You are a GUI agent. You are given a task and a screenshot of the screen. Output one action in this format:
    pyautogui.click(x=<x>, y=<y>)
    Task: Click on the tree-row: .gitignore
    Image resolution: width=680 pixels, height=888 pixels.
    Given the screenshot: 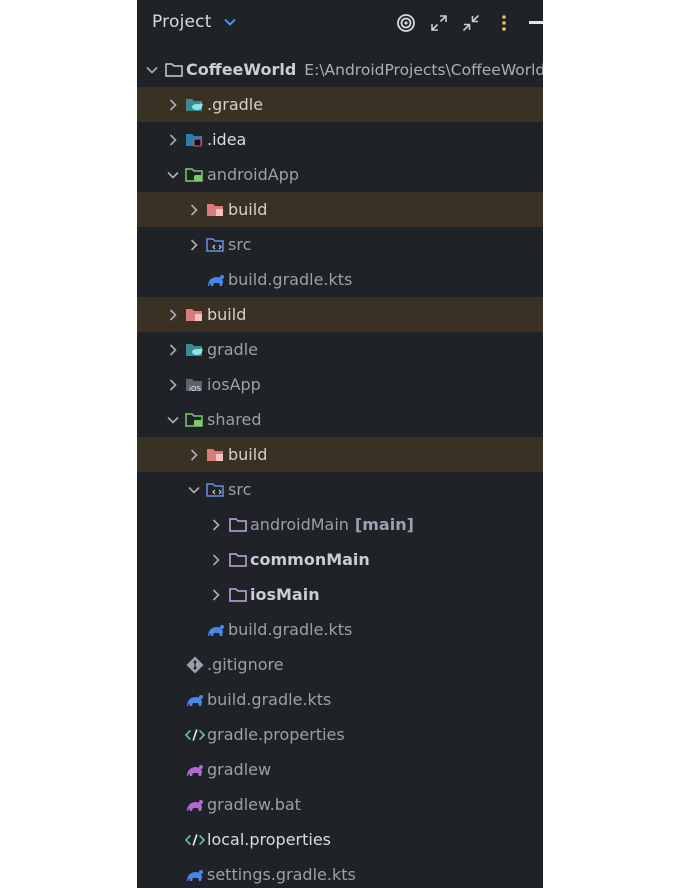 What is the action you would take?
    pyautogui.click(x=340, y=664)
    